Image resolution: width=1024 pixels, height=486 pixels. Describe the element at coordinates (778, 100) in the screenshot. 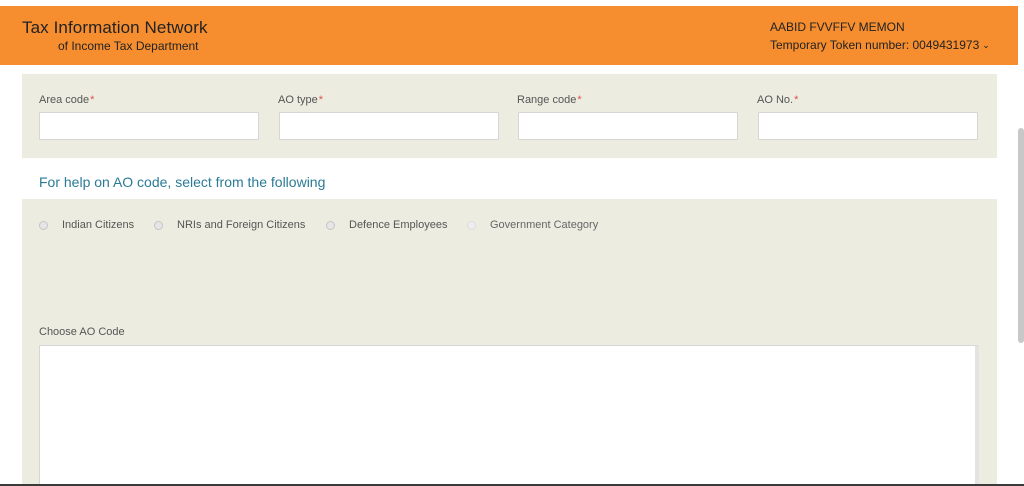

I see `ao-no-label: AO No.*` at that location.